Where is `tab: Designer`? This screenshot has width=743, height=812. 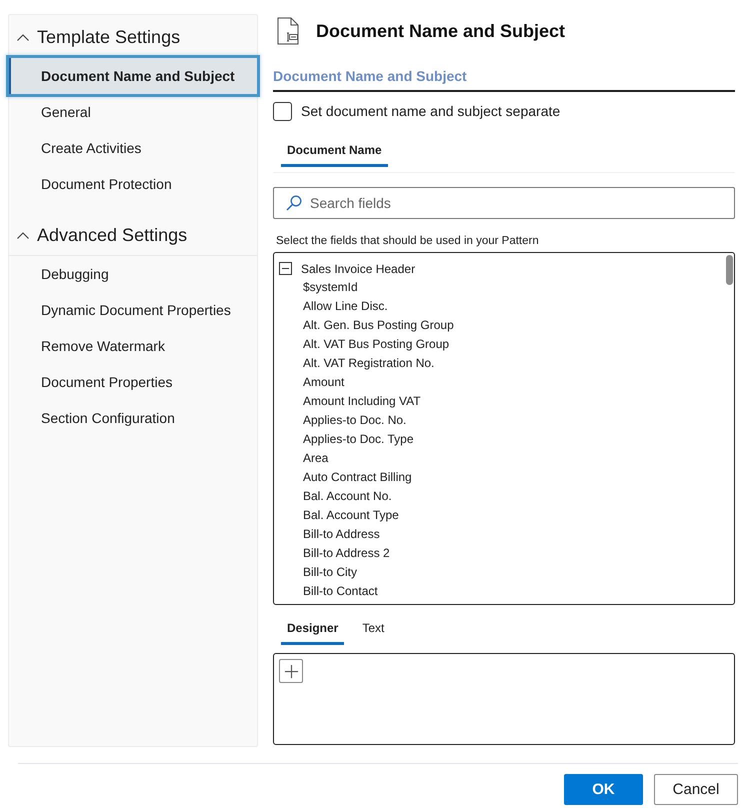
tab: Designer is located at coordinates (312, 629).